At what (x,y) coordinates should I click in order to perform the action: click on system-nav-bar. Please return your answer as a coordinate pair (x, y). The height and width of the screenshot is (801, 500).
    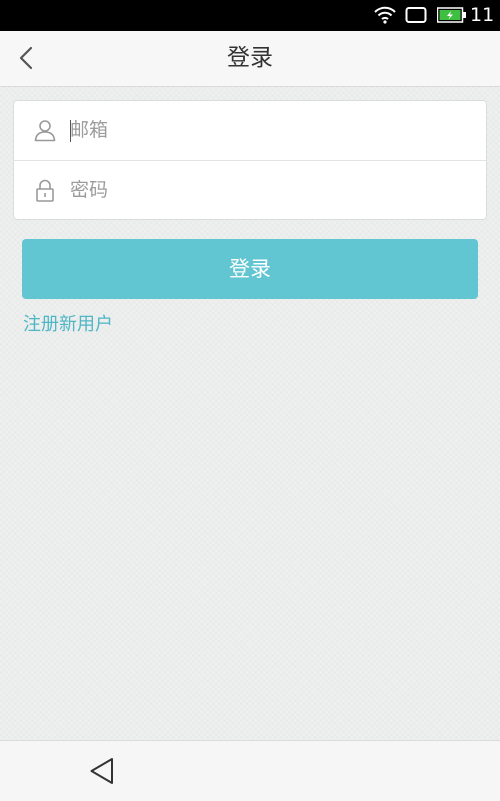
    Looking at the image, I should click on (250, 770).